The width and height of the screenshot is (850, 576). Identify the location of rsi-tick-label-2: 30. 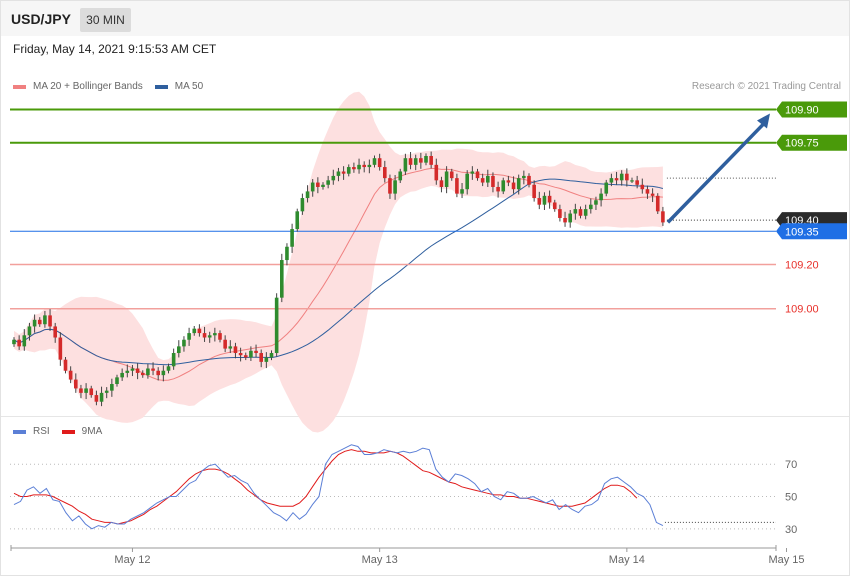
(791, 530).